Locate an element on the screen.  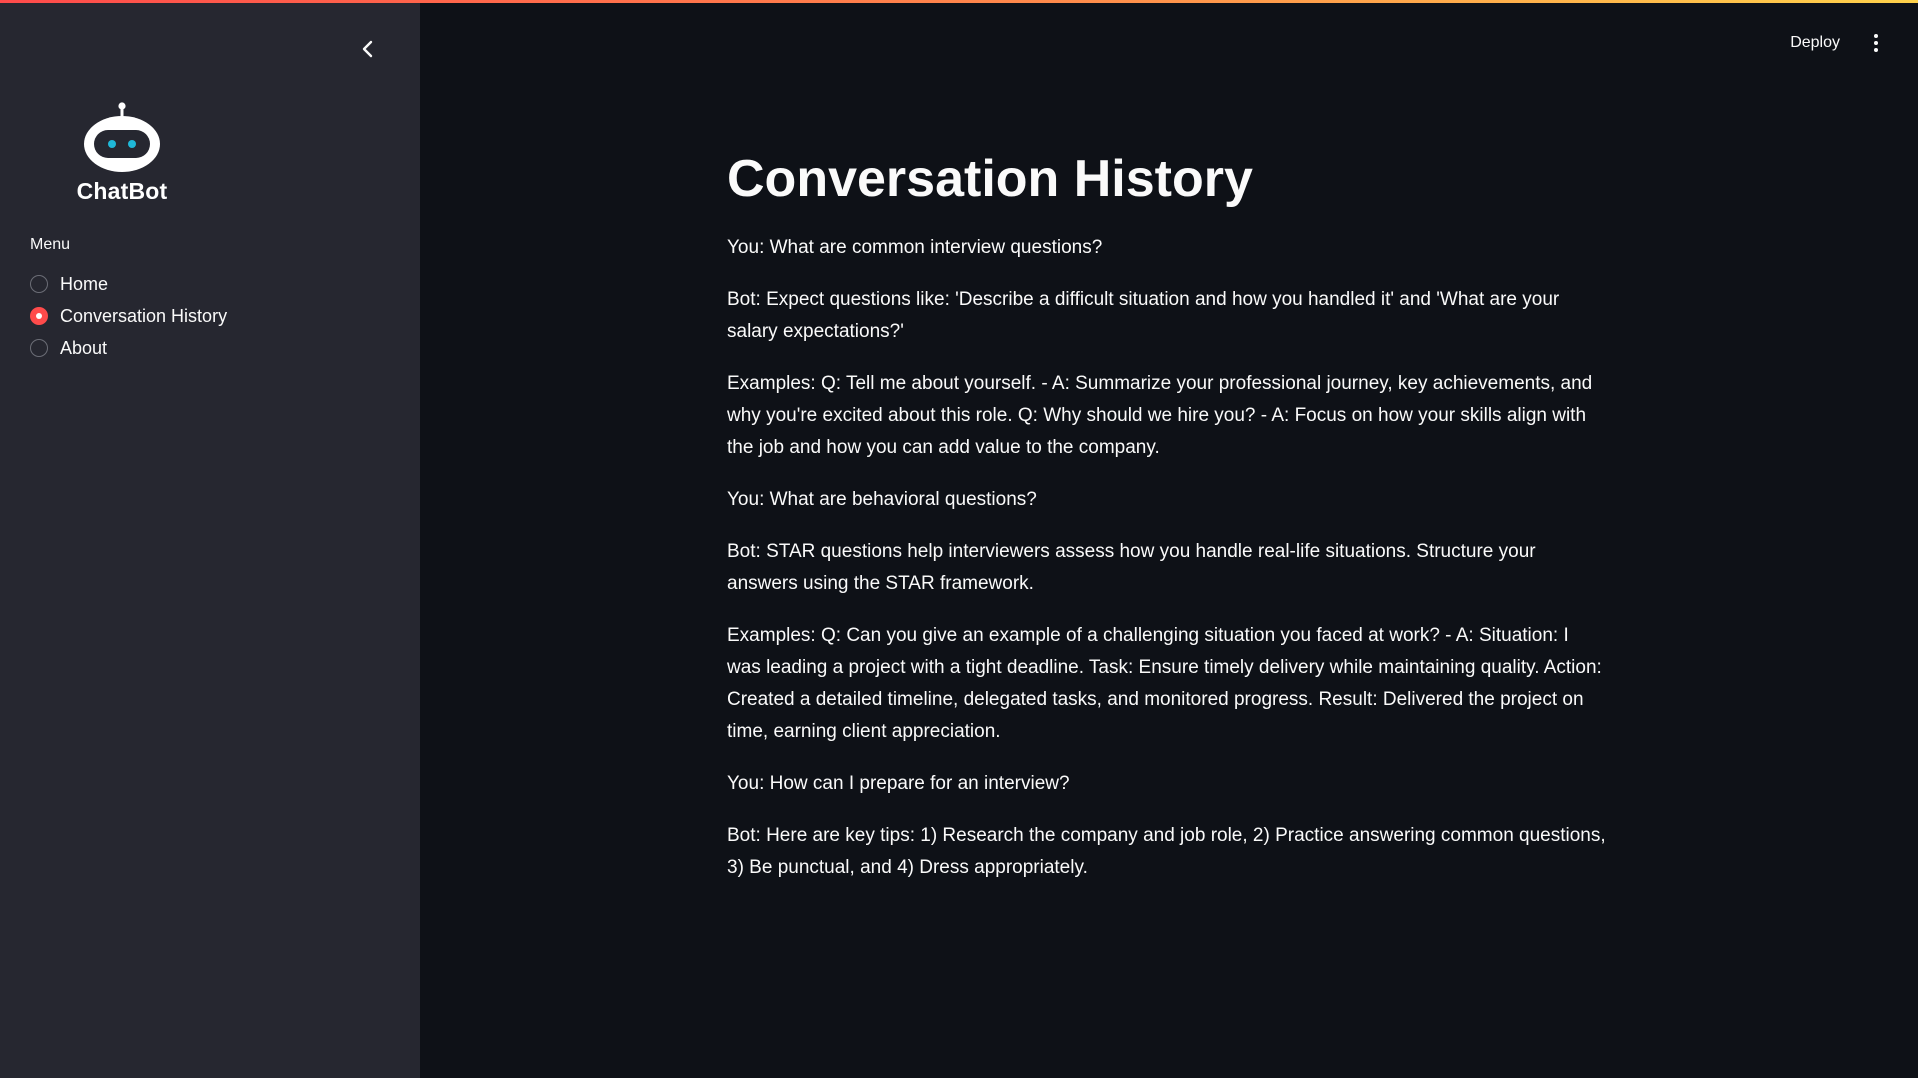
sidebar-menu: Home Conversation History About is located at coordinates (128, 316).